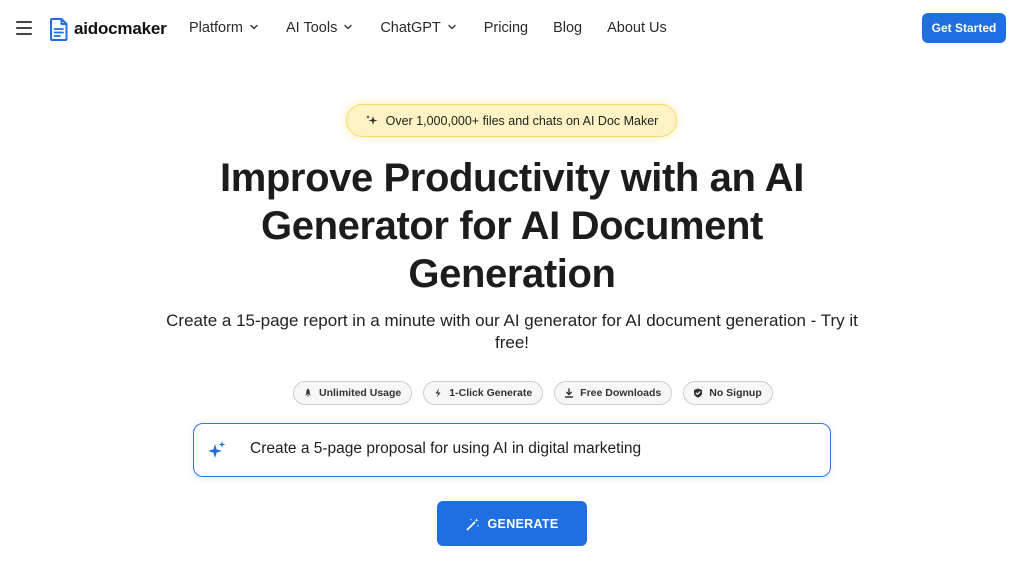  Describe the element at coordinates (312, 28) in the screenshot. I see `menu-item-label: AI Tools` at that location.